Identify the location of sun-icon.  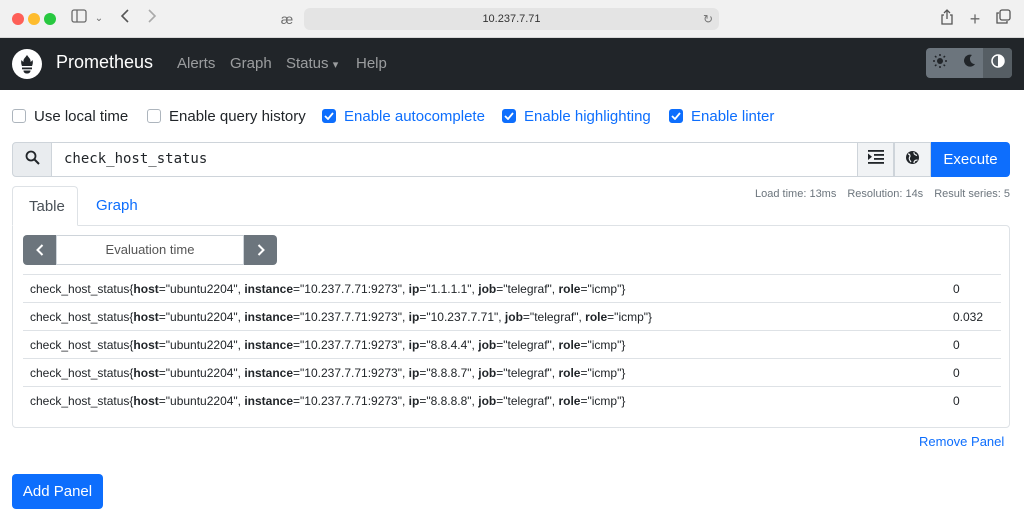
(940, 63).